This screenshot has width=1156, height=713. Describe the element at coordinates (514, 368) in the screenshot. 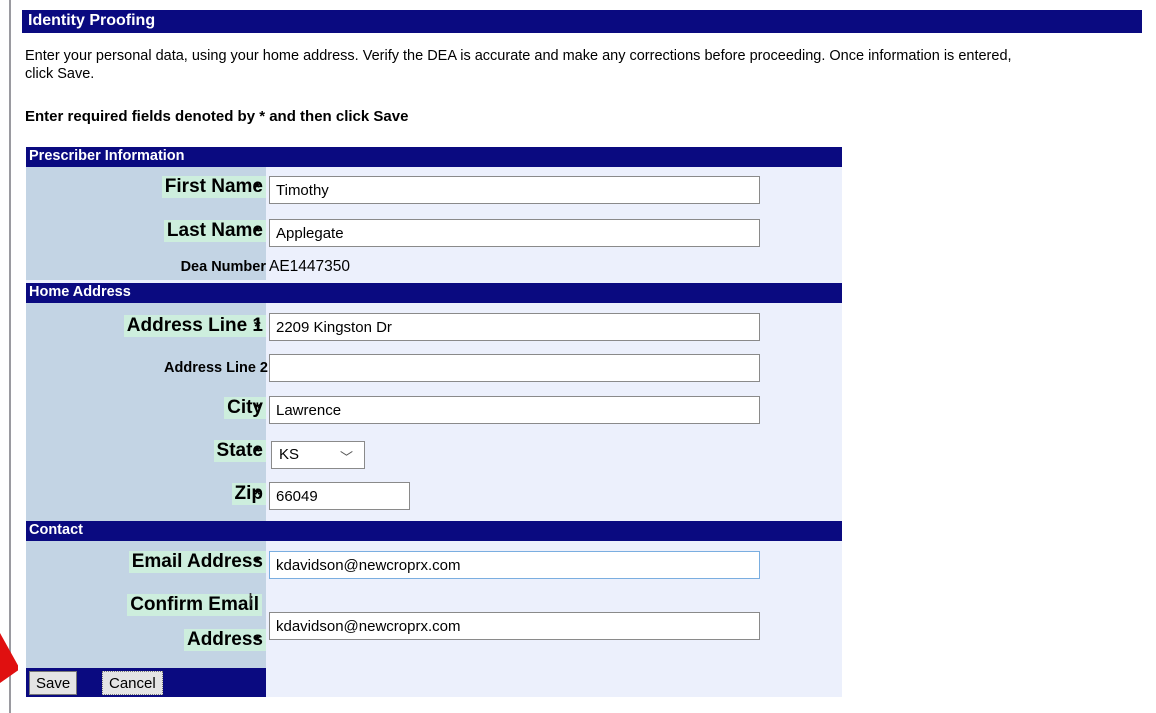

I see `address-line-2-input` at that location.